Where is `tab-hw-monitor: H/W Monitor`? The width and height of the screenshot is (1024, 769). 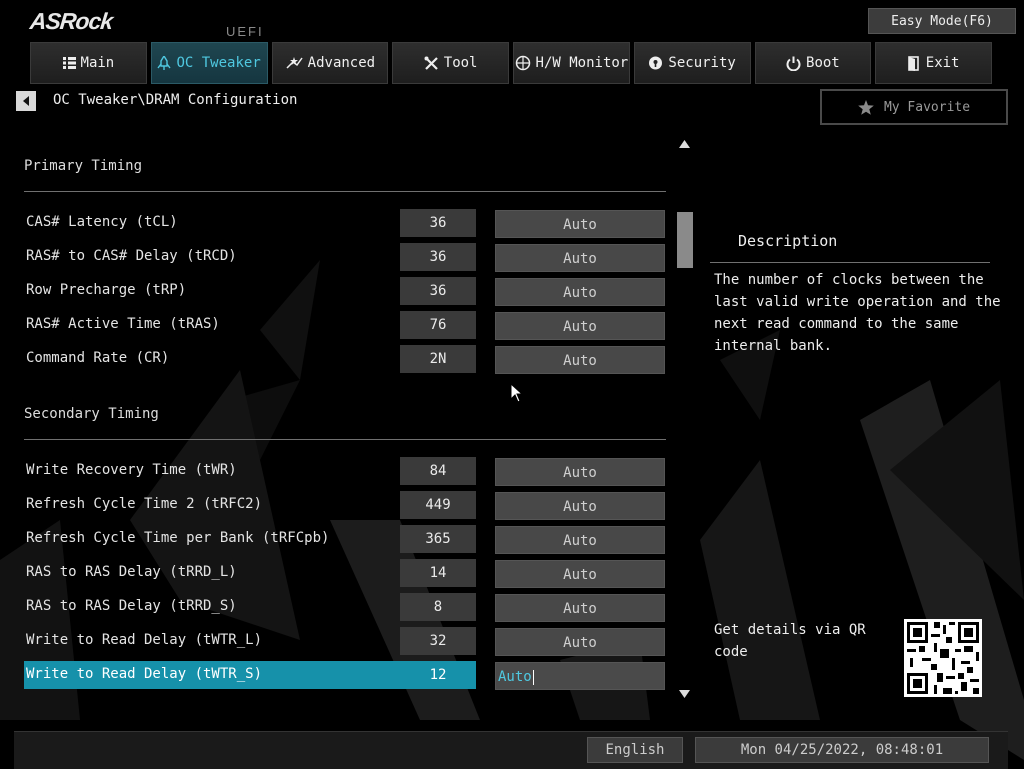 tab-hw-monitor: H/W Monitor is located at coordinates (571, 63).